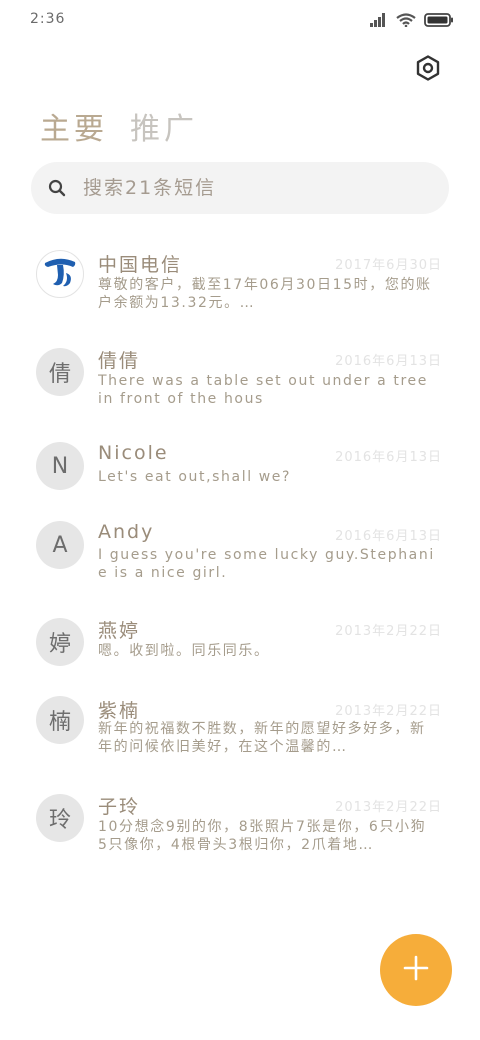 This screenshot has height=1040, width=480. What do you see at coordinates (119, 711) in the screenshot?
I see `sender-name: 紫楠` at bounding box center [119, 711].